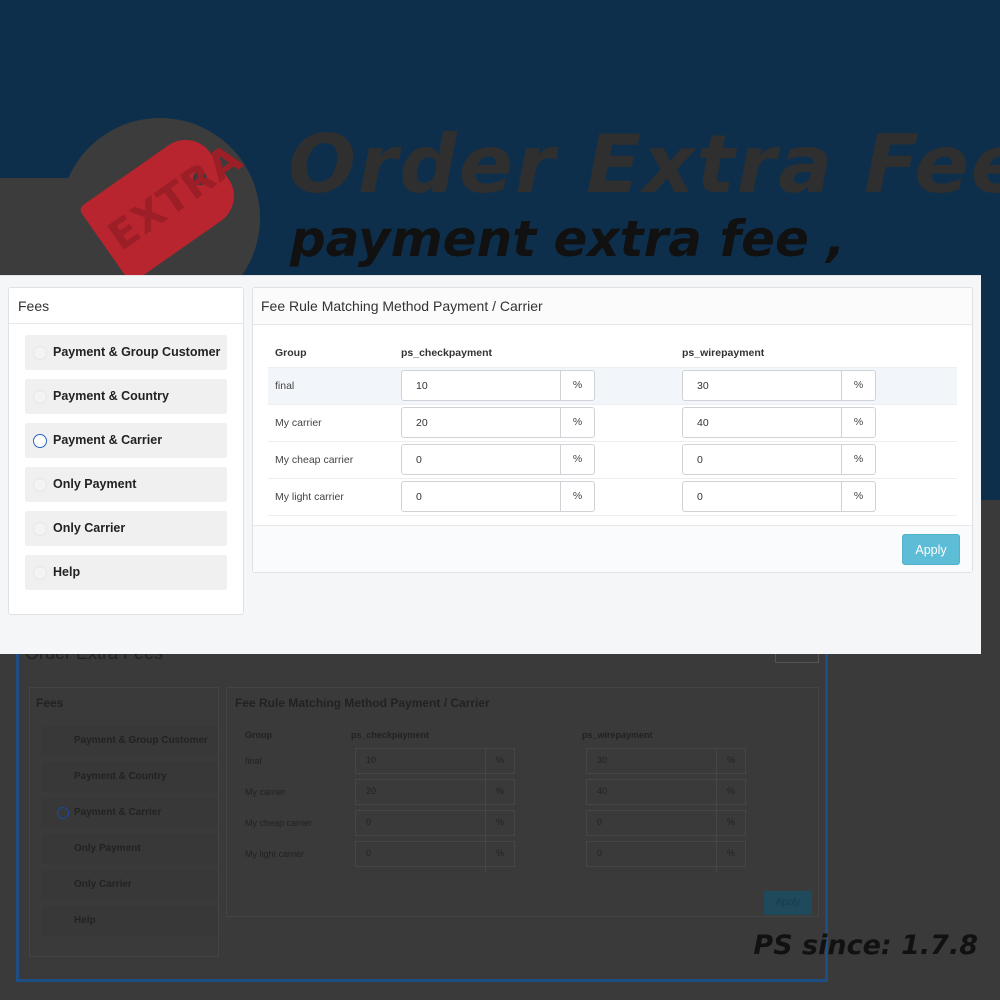 The width and height of the screenshot is (1000, 1000). What do you see at coordinates (435, 763) in the screenshot?
I see `ghost-input: 10` at bounding box center [435, 763].